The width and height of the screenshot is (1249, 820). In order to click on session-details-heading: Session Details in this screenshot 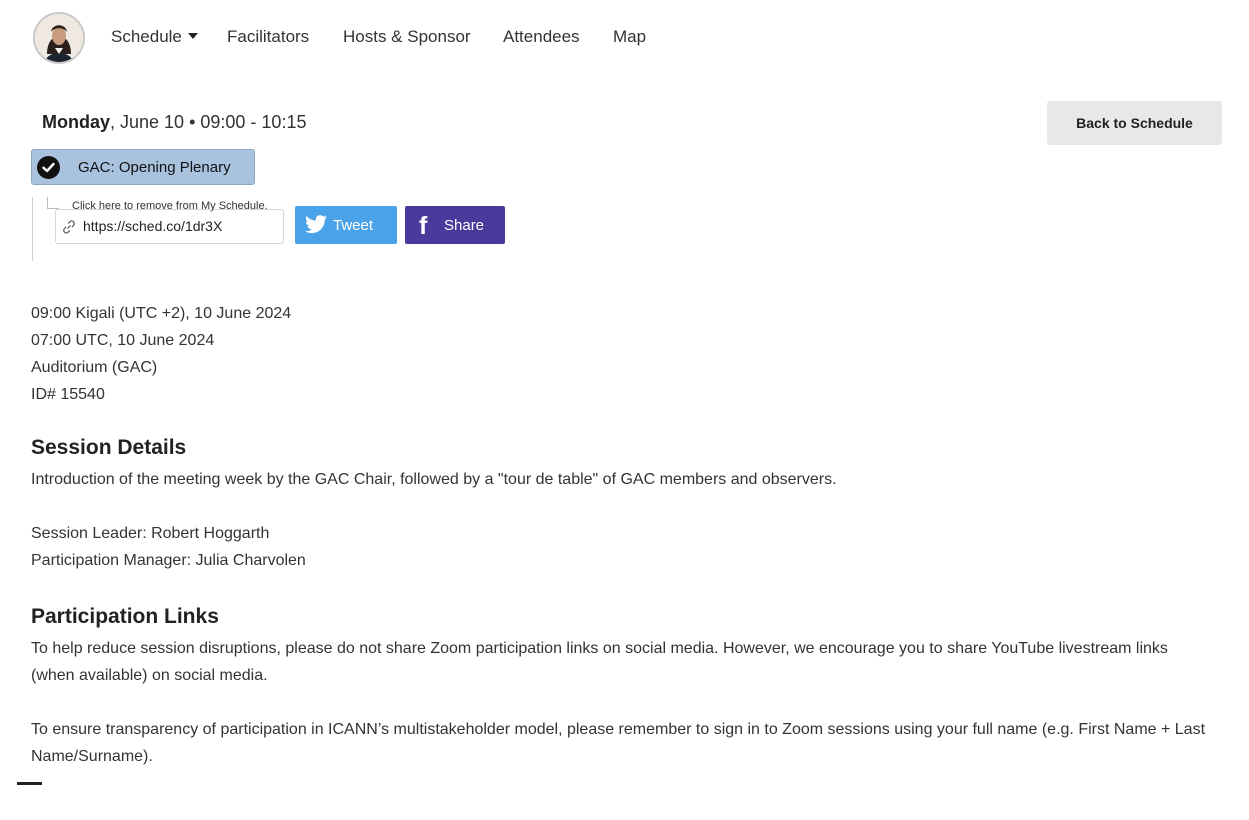, I will do `click(109, 447)`.